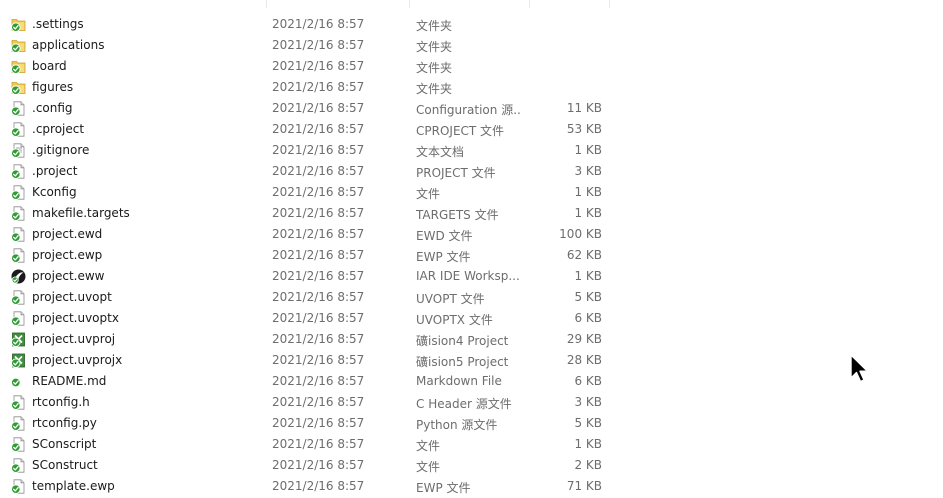 The height and width of the screenshot is (498, 943). Describe the element at coordinates (588, 465) in the screenshot. I see `file-size: 2 KB` at that location.